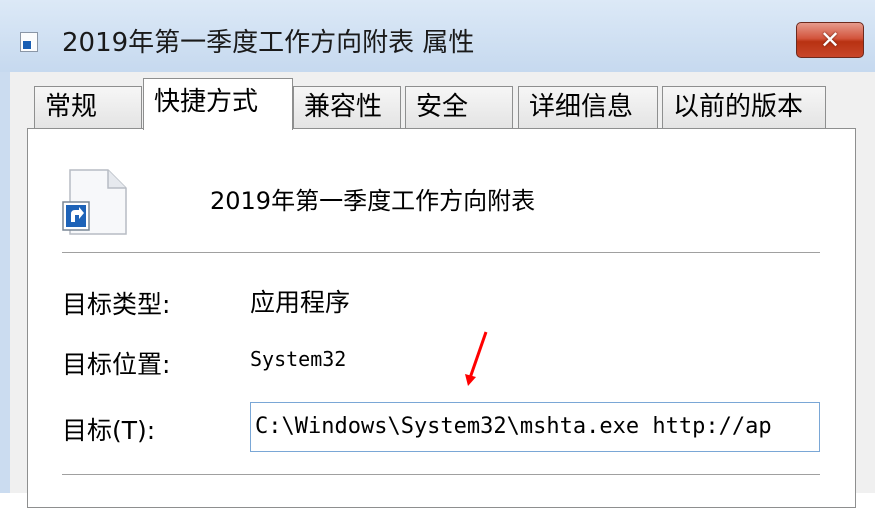  What do you see at coordinates (268, 43) in the screenshot?
I see `window-title: 2019年第一季度工作方向附表 属性` at bounding box center [268, 43].